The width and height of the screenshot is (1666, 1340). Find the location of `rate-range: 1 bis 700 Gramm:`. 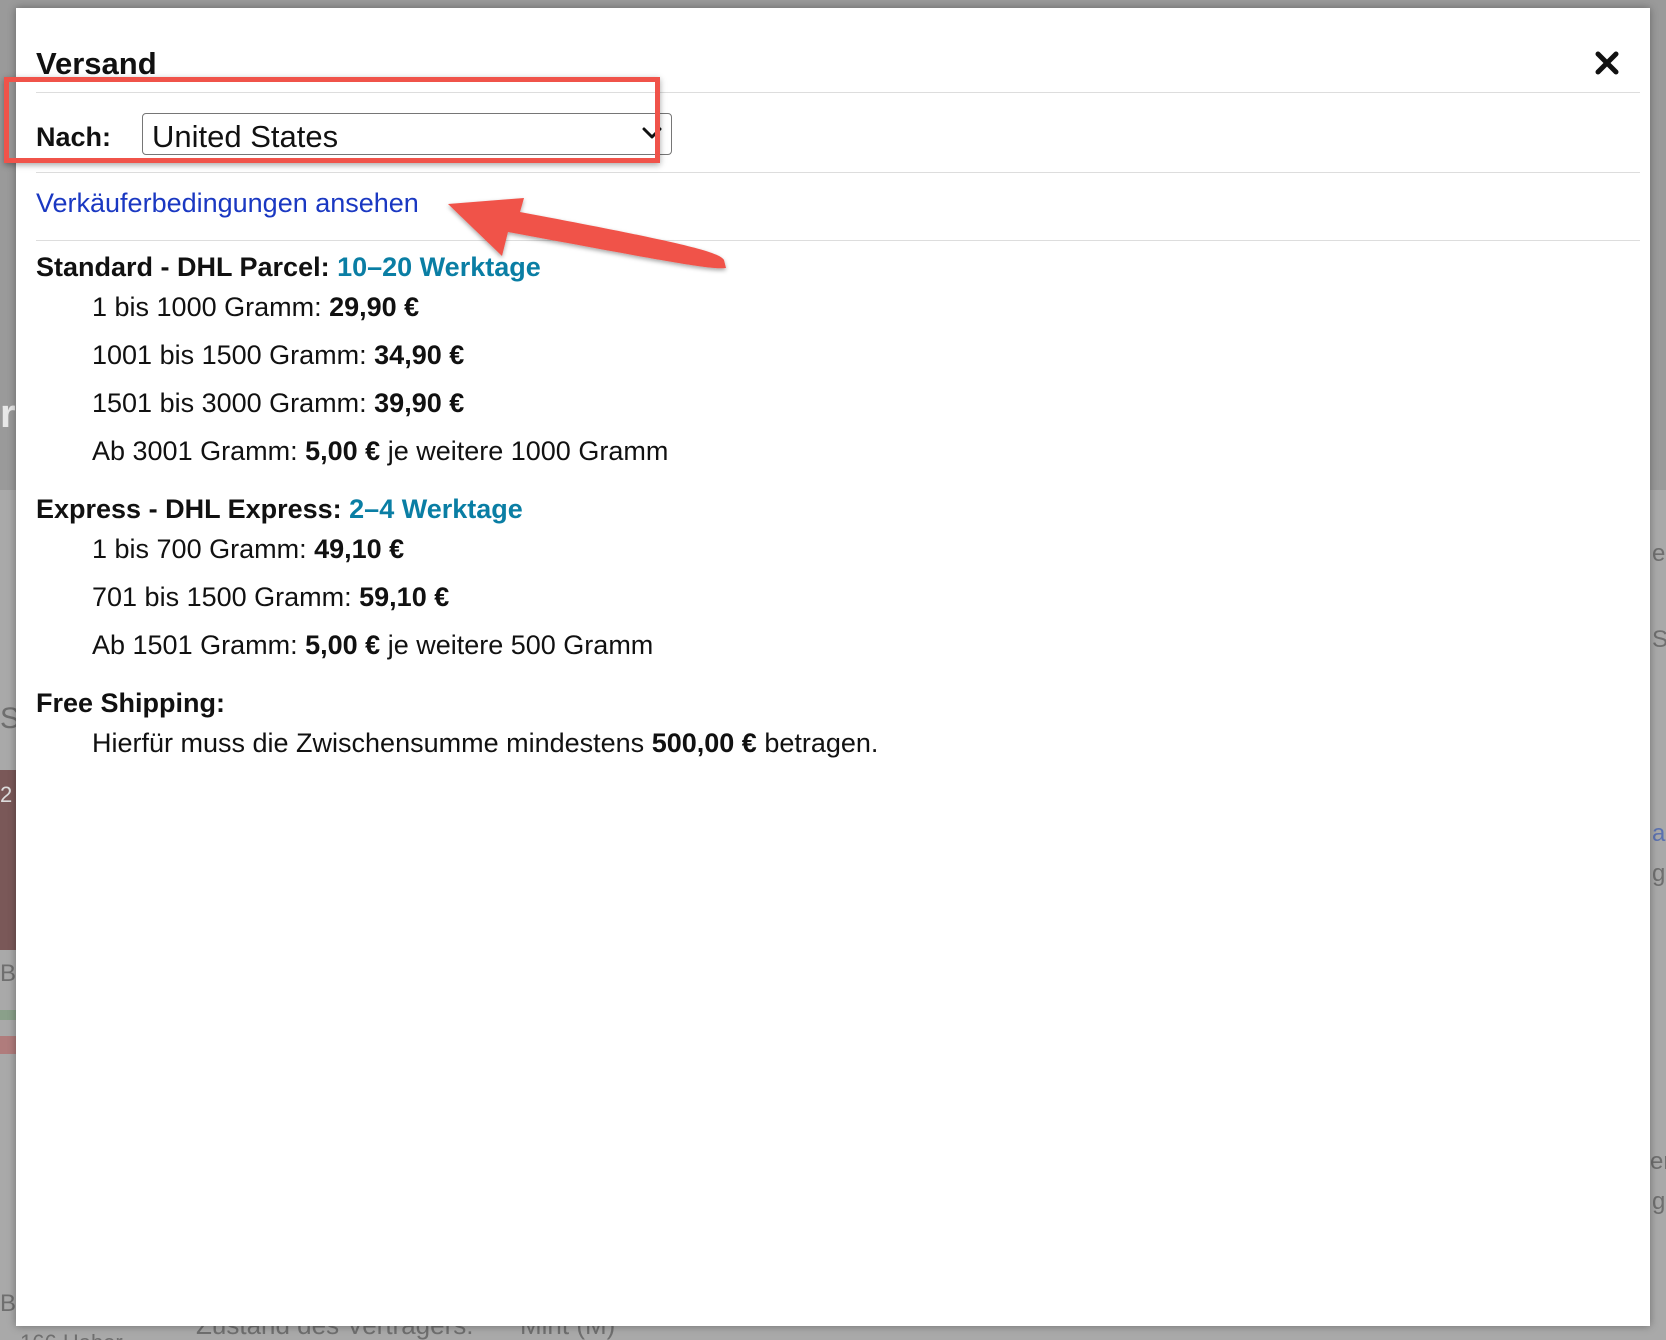

rate-range: 1 bis 700 Gramm: is located at coordinates (199, 549).